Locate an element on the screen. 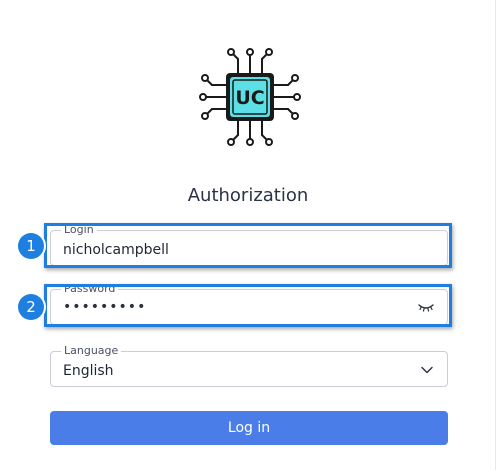 This screenshot has height=470, width=502. annotation-badge-2: 2 is located at coordinates (31, 307).